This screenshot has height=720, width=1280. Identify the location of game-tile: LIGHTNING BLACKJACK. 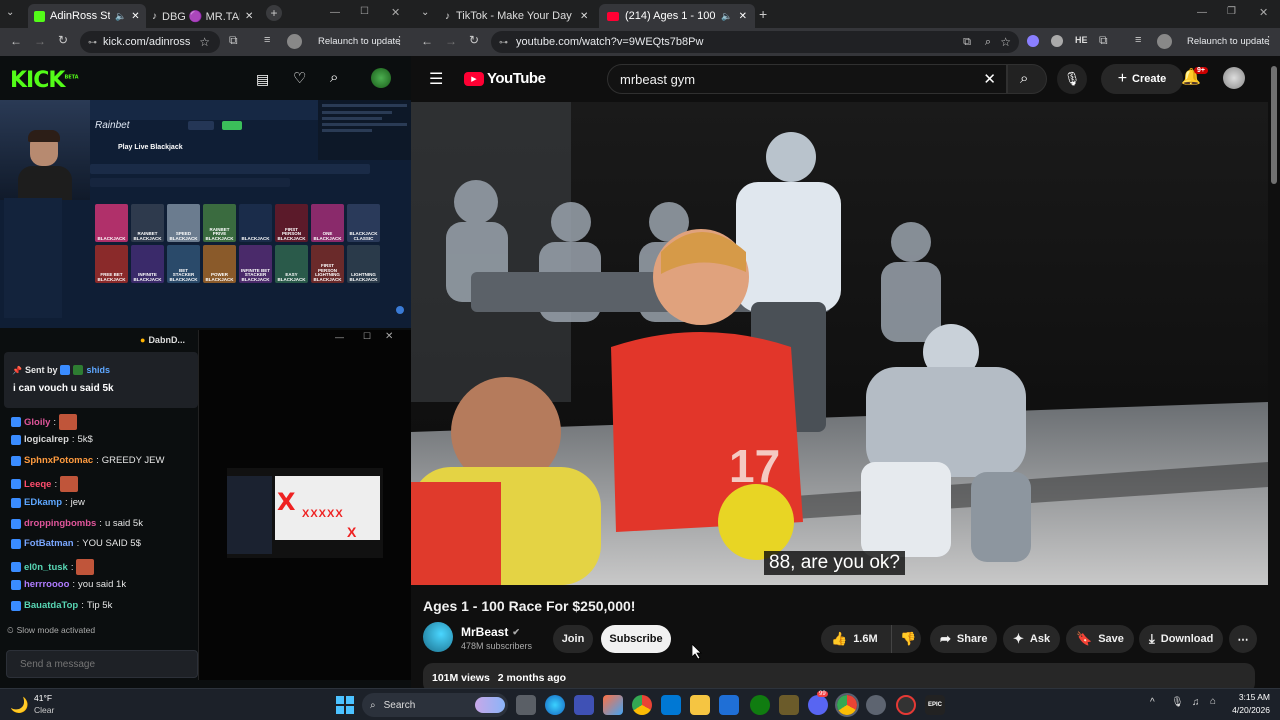
(363, 264).